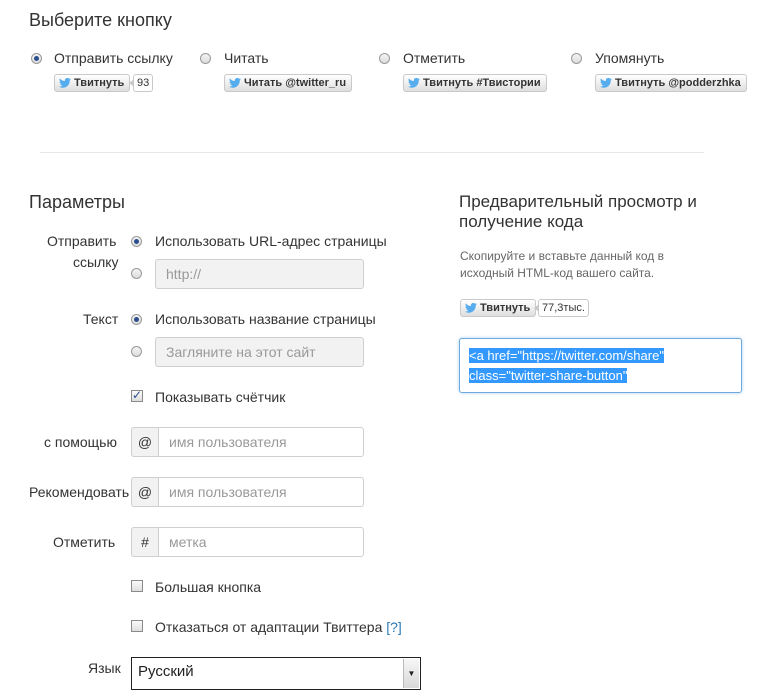  Describe the element at coordinates (36, 58) in the screenshot. I see `radio-share-link` at that location.